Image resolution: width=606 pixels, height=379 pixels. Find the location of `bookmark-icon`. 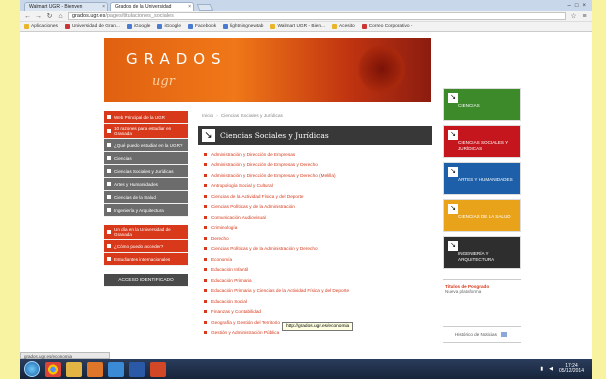

bookmark-icon is located at coordinates (160, 26).